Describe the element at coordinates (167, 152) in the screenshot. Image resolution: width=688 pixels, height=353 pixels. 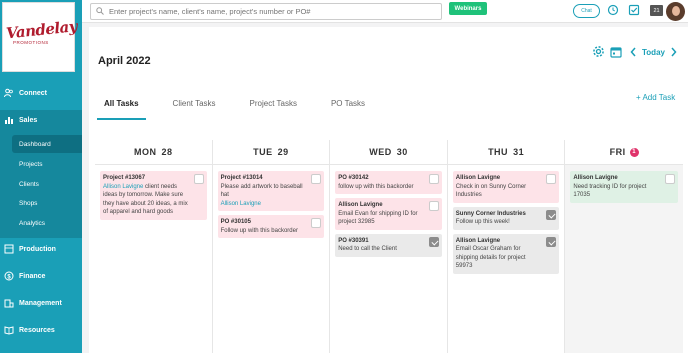
I see `day-number: 28` at that location.